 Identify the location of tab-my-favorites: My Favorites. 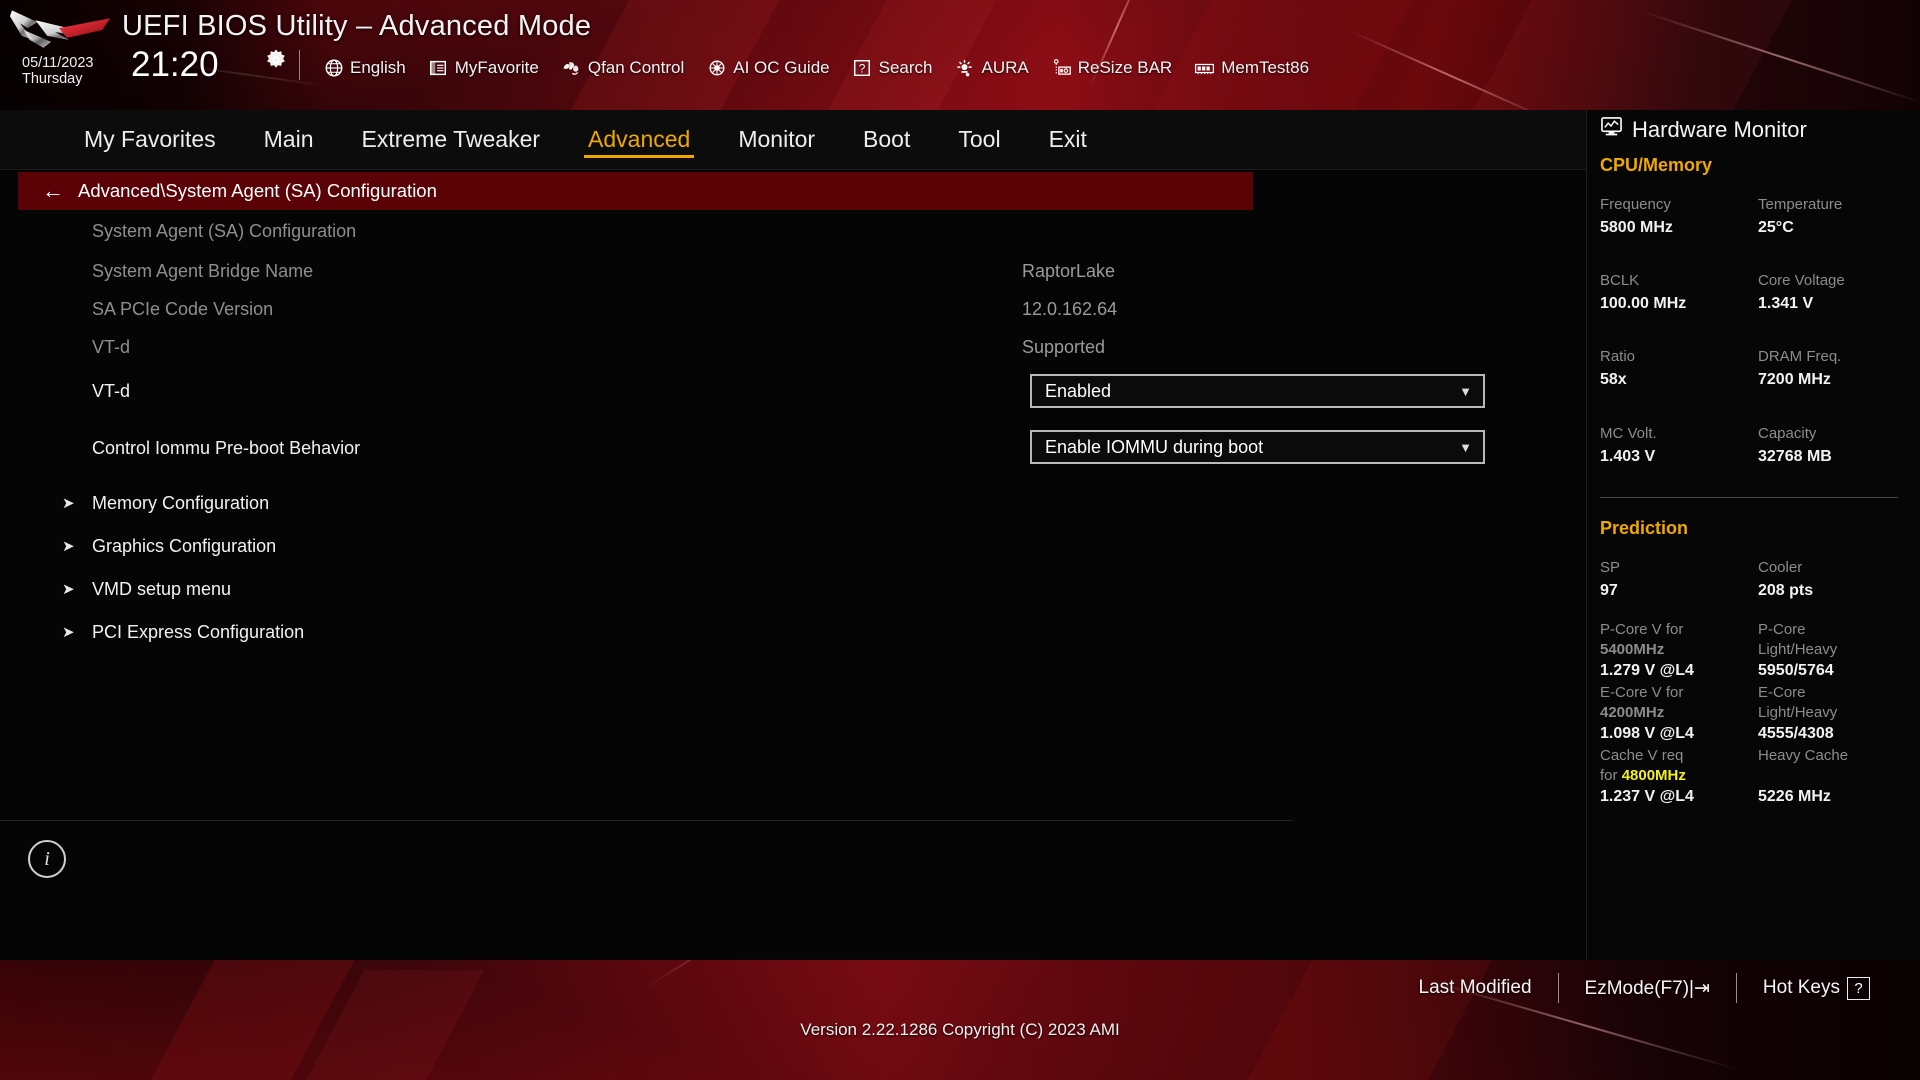
(150, 140).